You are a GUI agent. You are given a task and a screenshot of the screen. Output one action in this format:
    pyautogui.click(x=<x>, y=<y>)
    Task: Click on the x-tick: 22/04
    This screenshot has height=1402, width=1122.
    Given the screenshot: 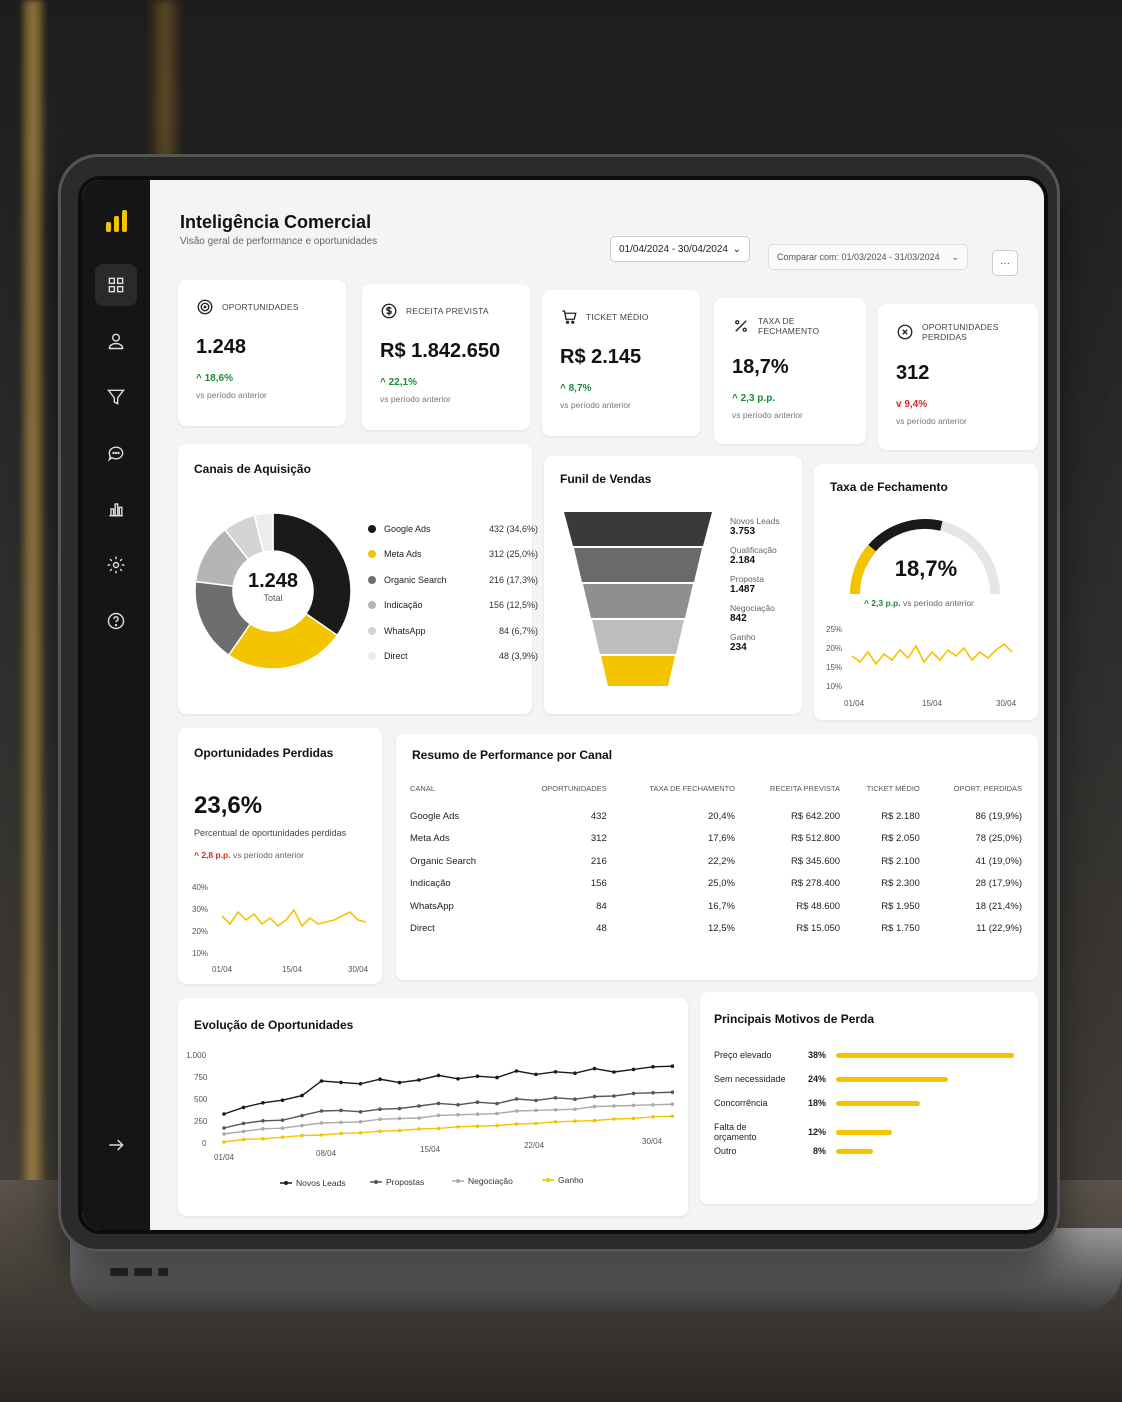 What is the action you would take?
    pyautogui.click(x=534, y=1145)
    